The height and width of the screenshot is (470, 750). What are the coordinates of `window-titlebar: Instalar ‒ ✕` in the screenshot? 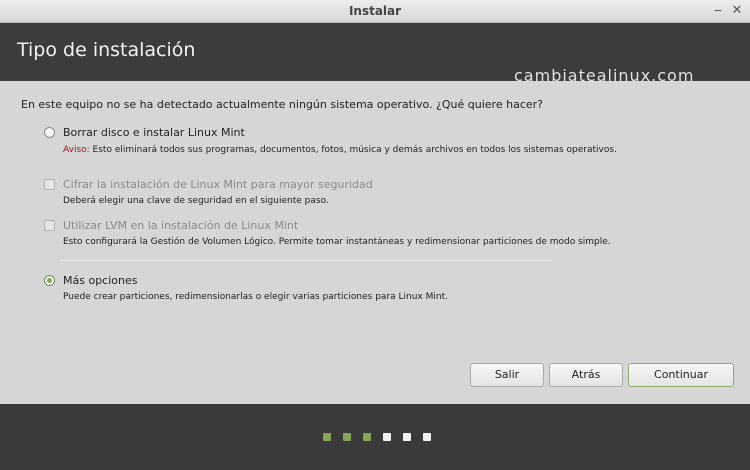 It's located at (375, 11).